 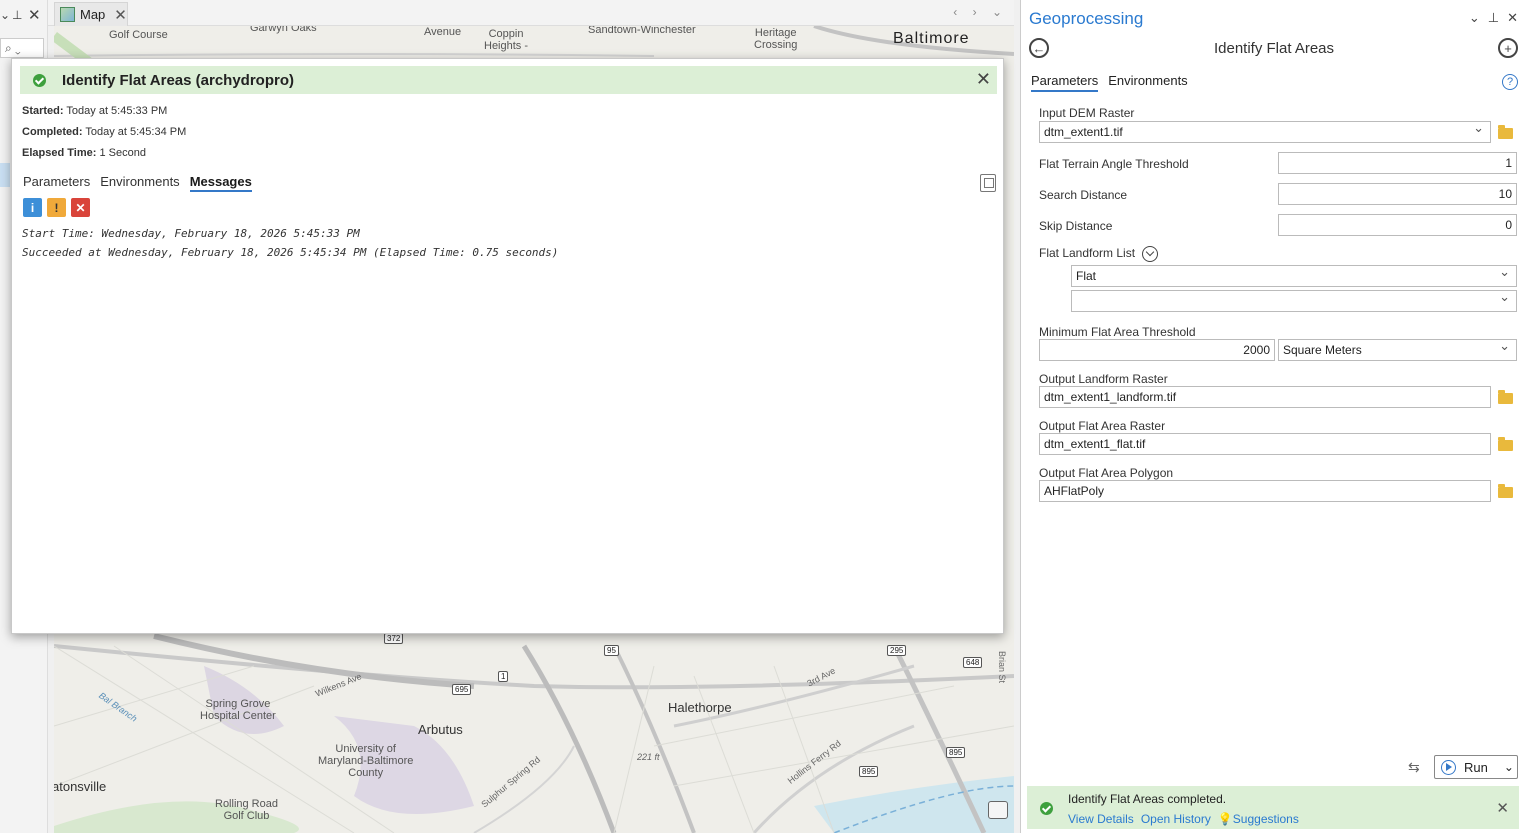 What do you see at coordinates (1508, 48) in the screenshot?
I see `add-icon: +` at bounding box center [1508, 48].